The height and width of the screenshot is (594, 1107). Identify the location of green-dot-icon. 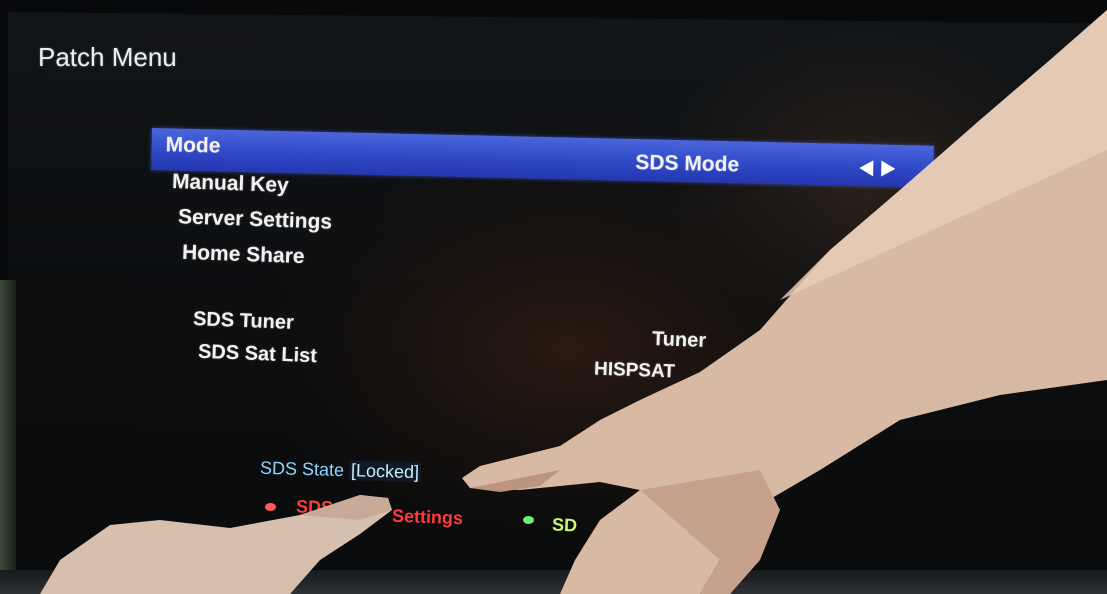
(528, 520).